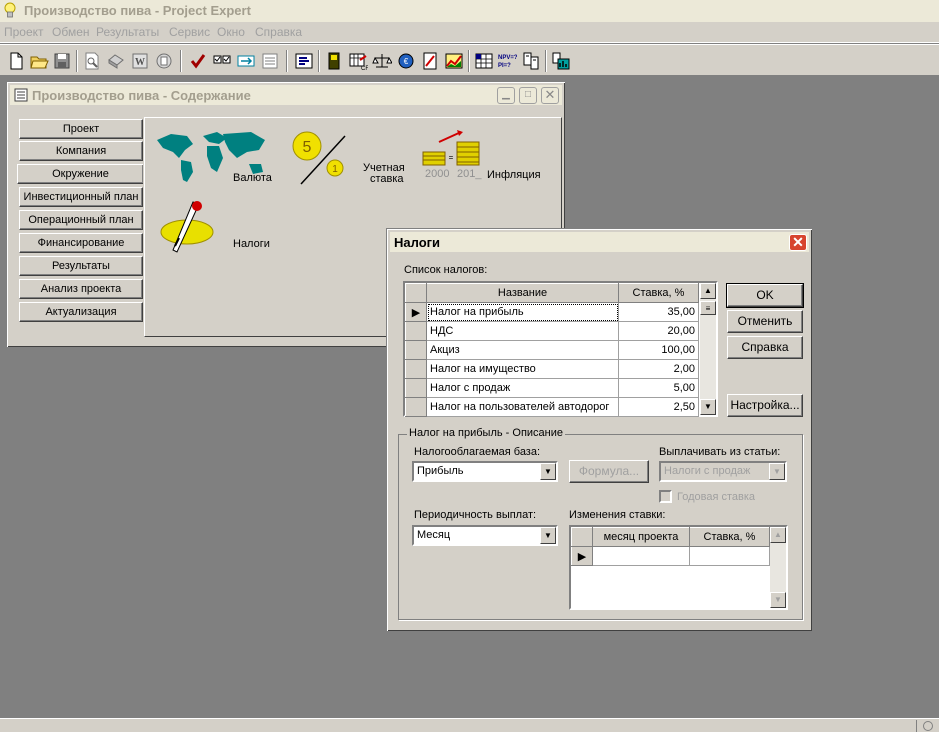 The image size is (939, 732). Describe the element at coordinates (506, 95) in the screenshot. I see `minimize-button: ▁` at that location.